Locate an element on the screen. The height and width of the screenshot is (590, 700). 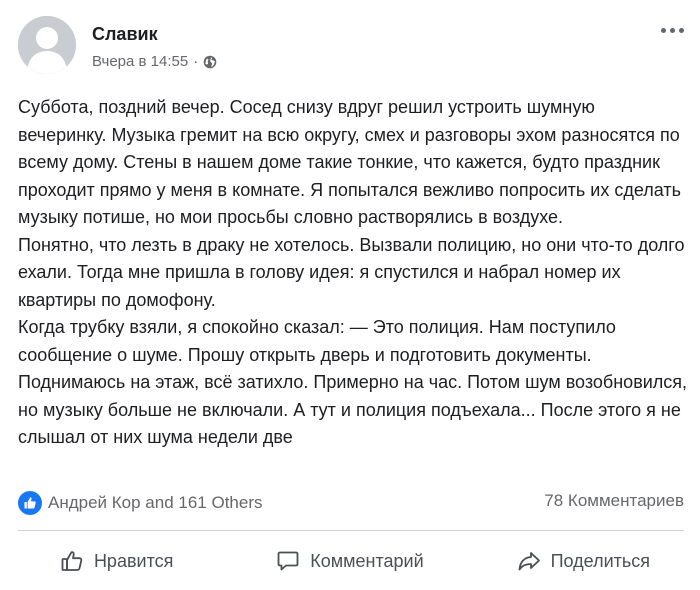
more-horizontal-icon is located at coordinates (672, 30).